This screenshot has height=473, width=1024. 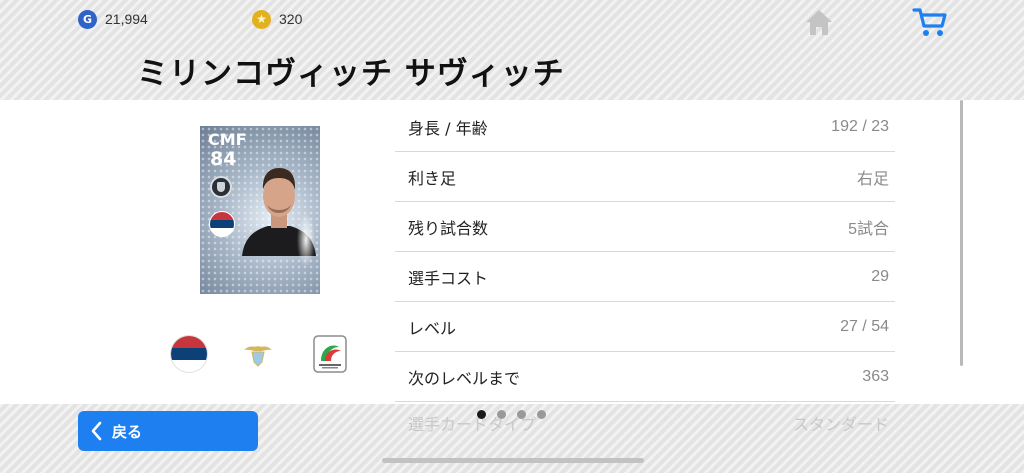 What do you see at coordinates (961, 233) in the screenshot?
I see `list-scrollbar` at bounding box center [961, 233].